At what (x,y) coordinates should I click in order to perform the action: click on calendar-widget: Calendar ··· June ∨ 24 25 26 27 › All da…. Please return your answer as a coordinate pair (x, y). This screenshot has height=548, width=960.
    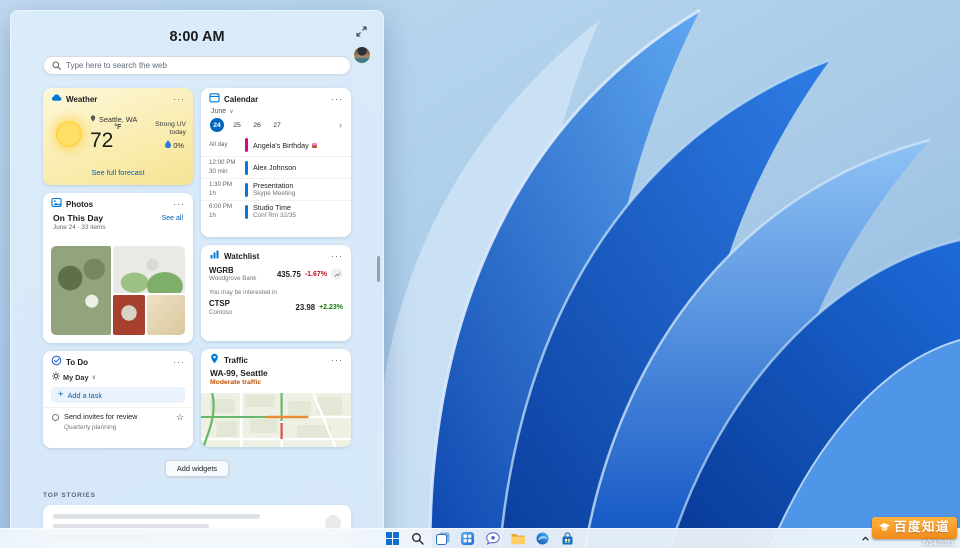
    Looking at the image, I should click on (276, 162).